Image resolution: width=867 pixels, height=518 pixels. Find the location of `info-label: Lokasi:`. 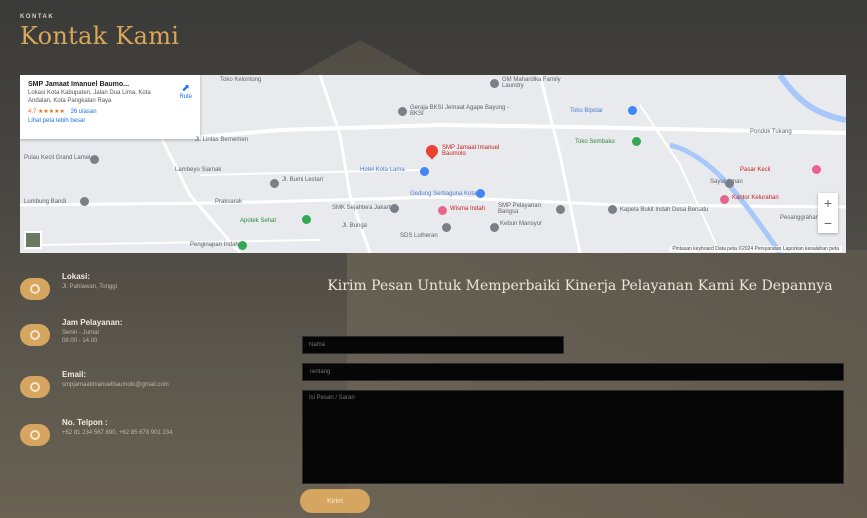

info-label: Lokasi: is located at coordinates (76, 276).